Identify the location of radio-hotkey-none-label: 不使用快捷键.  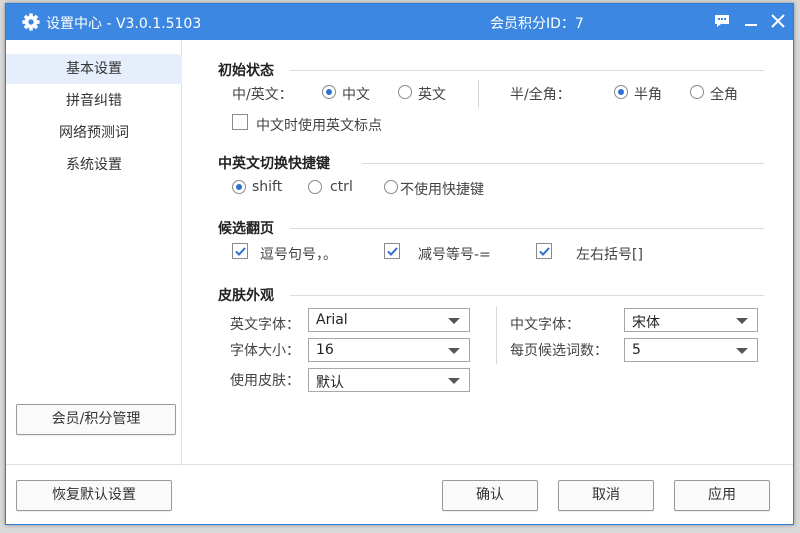
(442, 189).